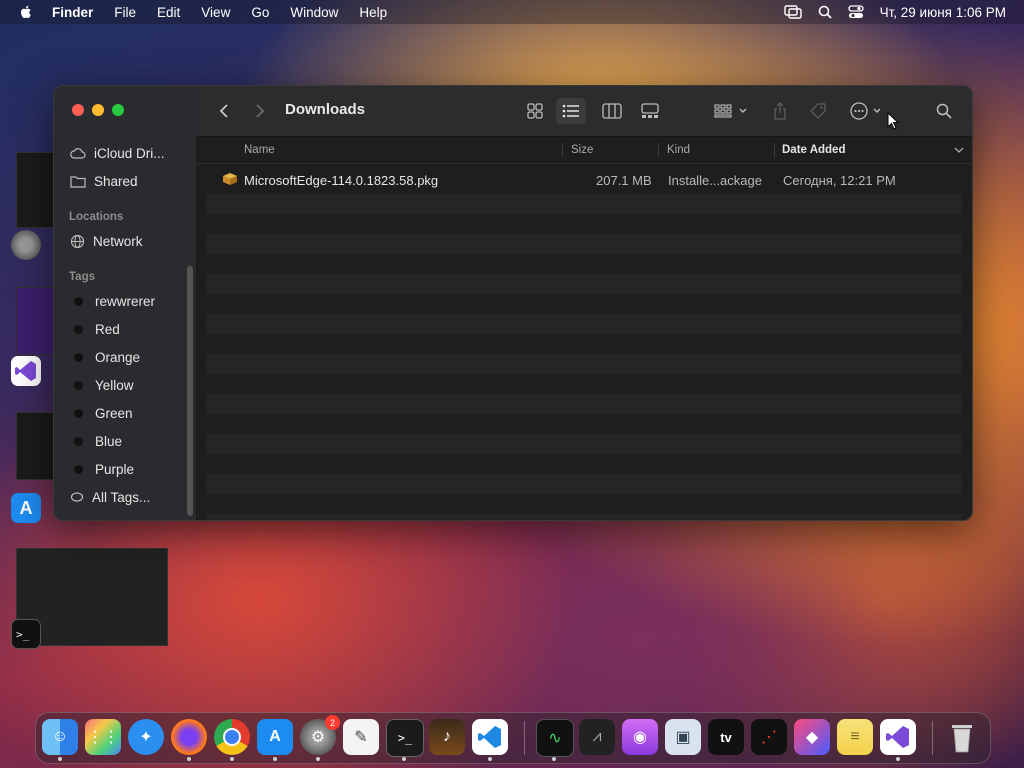  Describe the element at coordinates (60, 737) in the screenshot. I see `finder-icon: ☺` at that location.